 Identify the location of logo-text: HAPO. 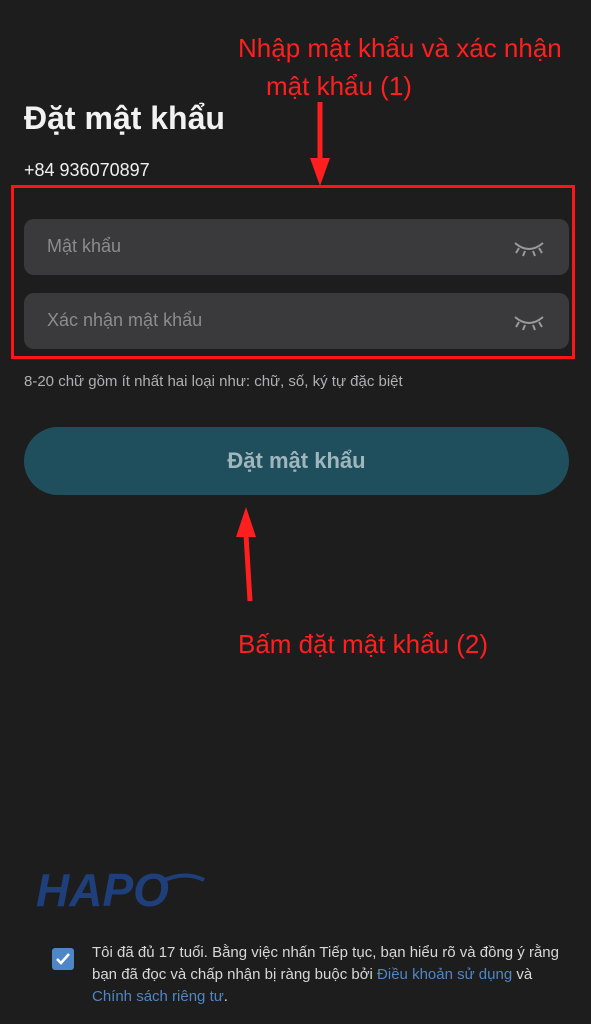
(102, 889).